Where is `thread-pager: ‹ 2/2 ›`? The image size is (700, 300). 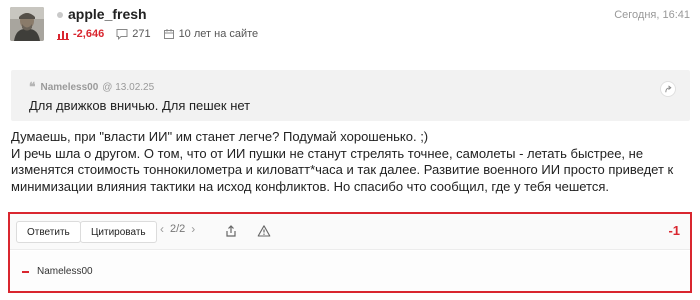 thread-pager: ‹ 2/2 › is located at coordinates (177, 229).